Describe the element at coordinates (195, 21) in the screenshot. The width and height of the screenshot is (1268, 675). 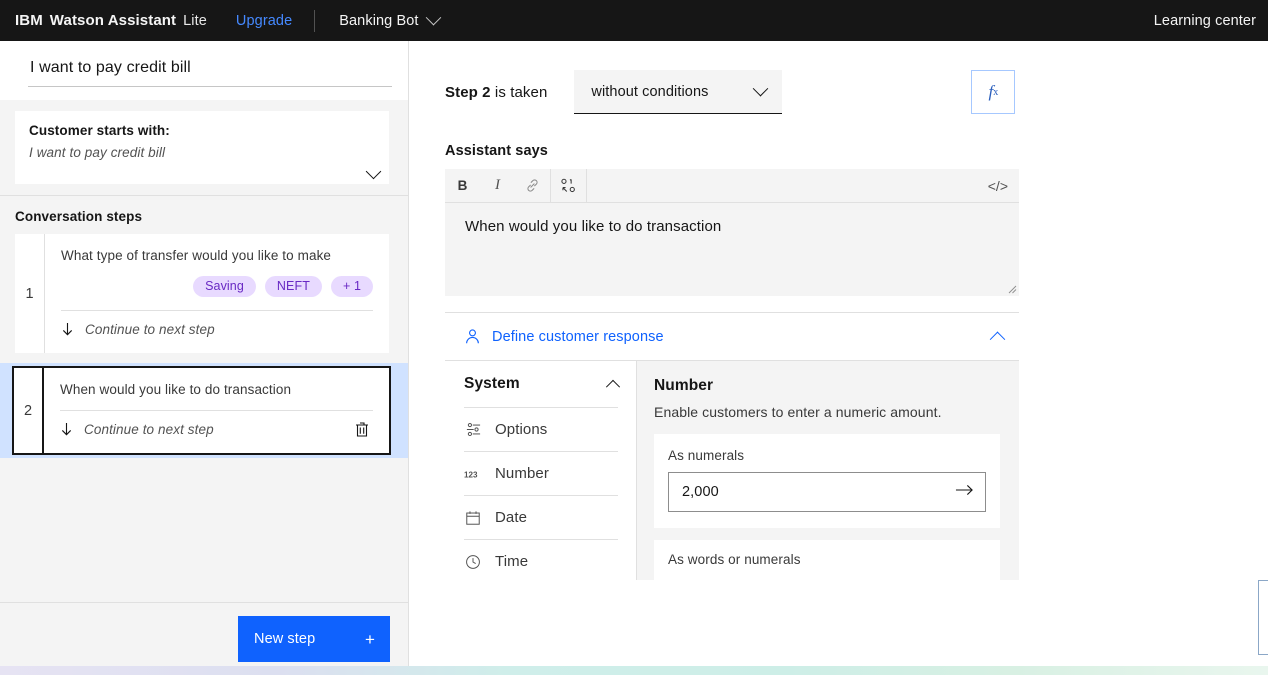
I see `plan-label: Lite` at that location.